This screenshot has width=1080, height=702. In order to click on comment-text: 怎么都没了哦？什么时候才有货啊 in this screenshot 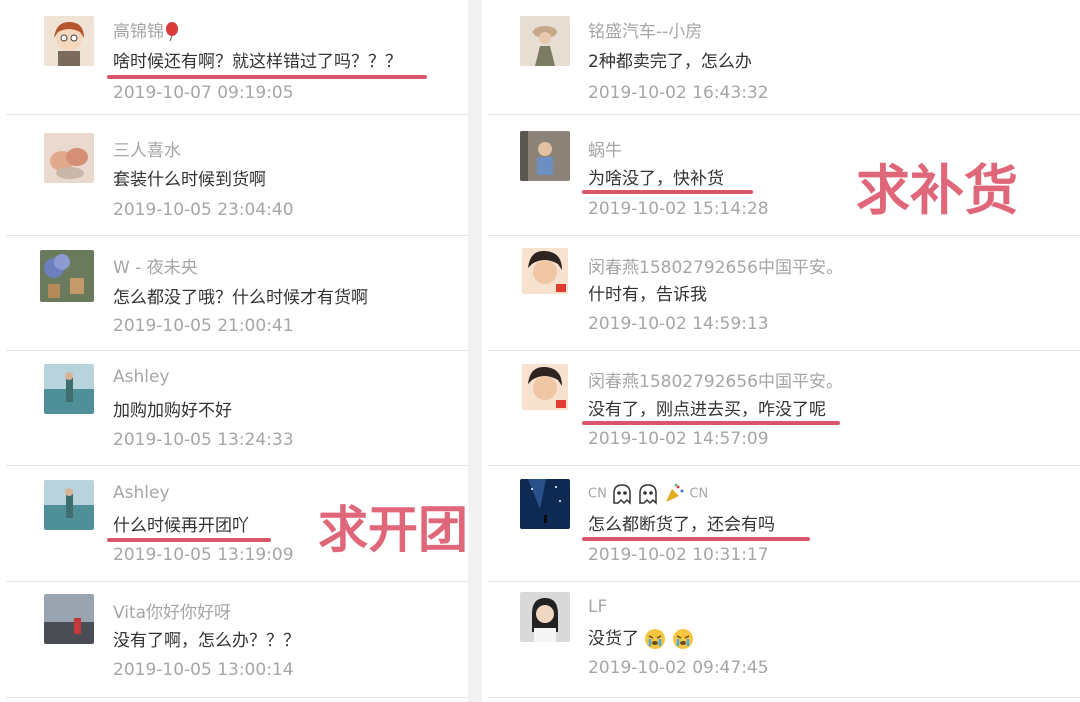, I will do `click(240, 298)`.